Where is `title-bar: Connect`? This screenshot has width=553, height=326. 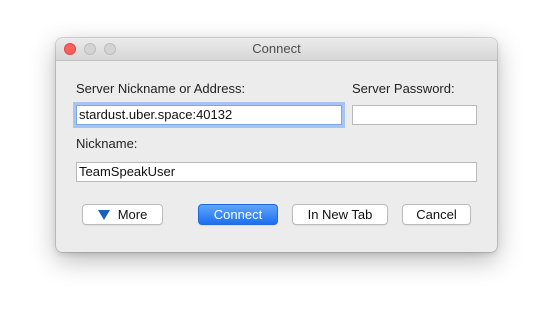
title-bar: Connect is located at coordinates (276, 49).